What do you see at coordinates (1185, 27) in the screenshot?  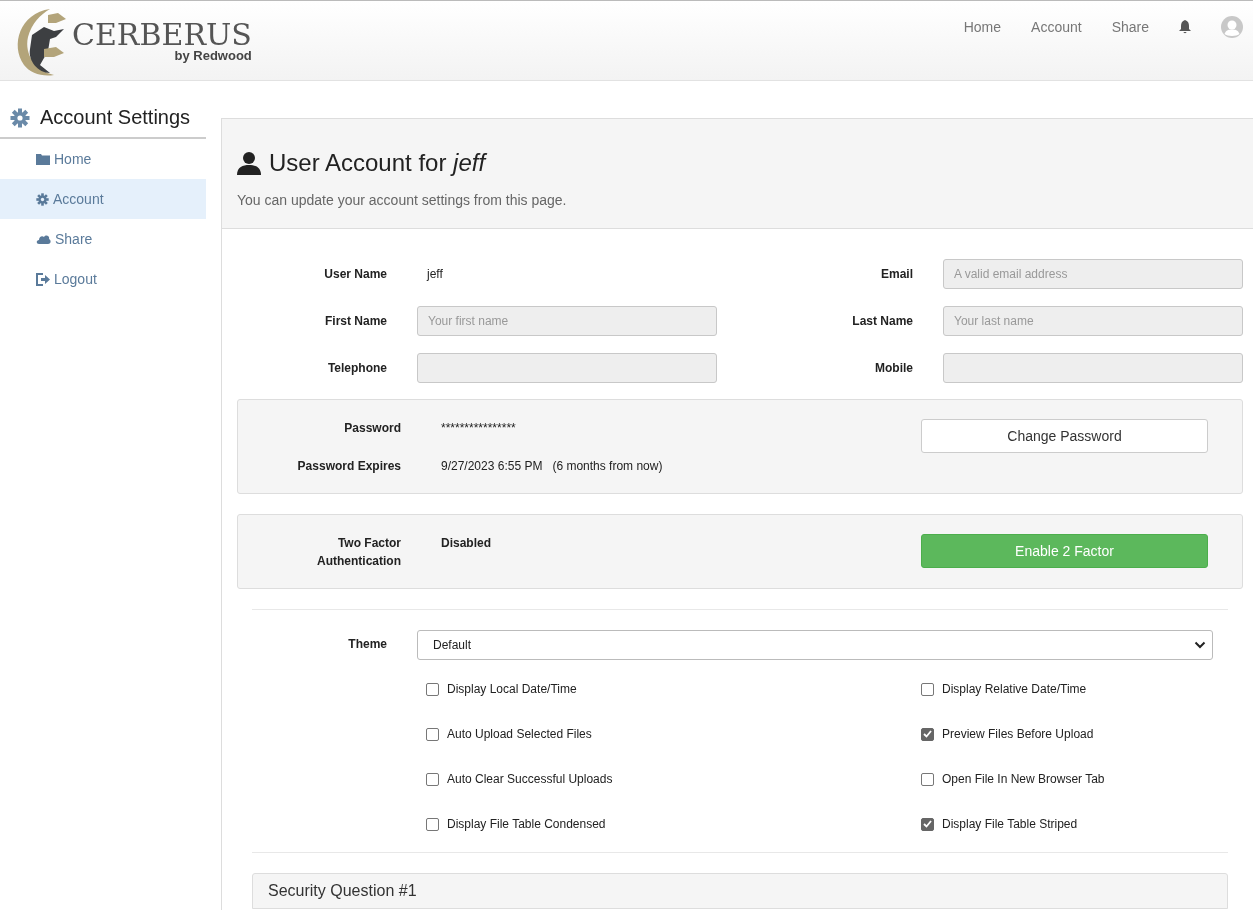 I see `bell-icon` at bounding box center [1185, 27].